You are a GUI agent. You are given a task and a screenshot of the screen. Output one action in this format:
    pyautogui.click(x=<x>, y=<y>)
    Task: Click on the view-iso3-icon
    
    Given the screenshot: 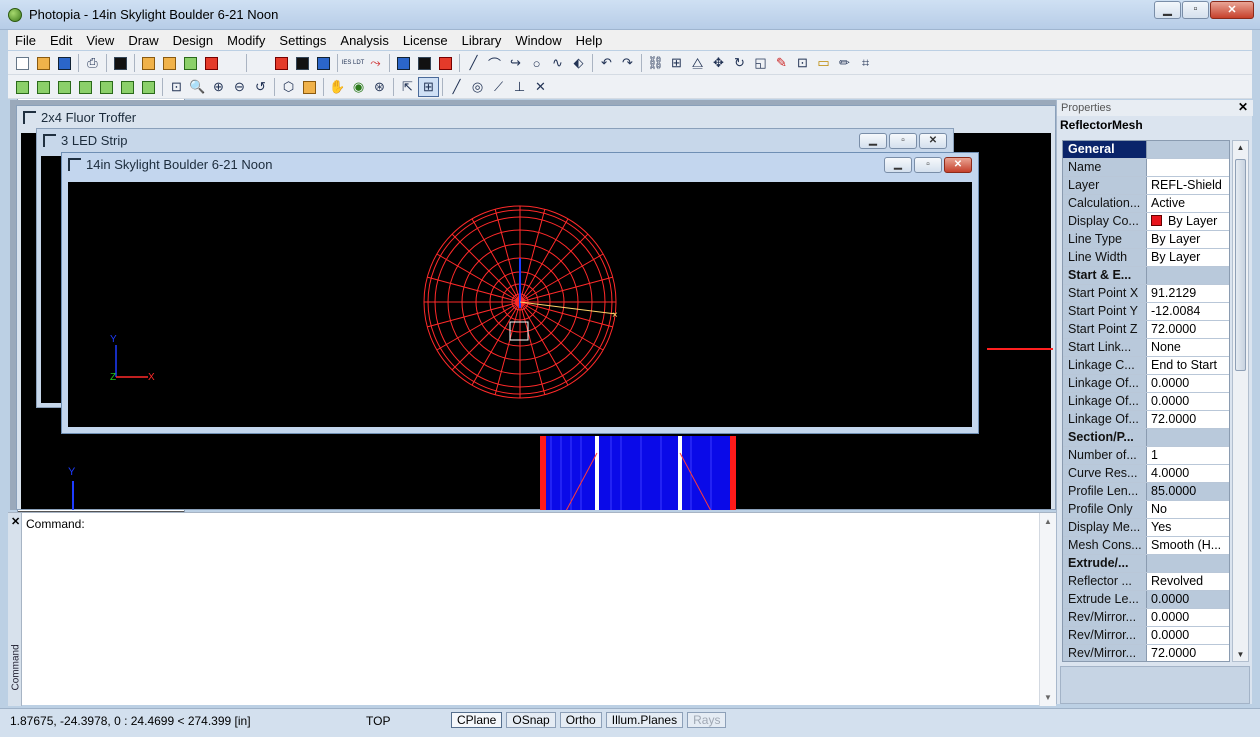 What is the action you would take?
    pyautogui.click(x=64, y=87)
    